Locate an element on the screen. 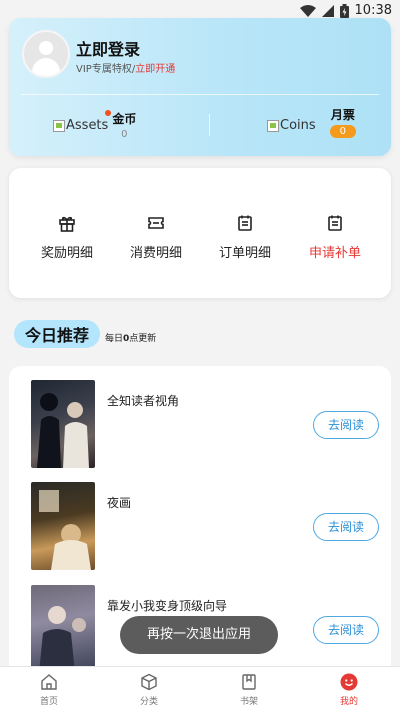  tab-mine: 我的 is located at coordinates (349, 690).